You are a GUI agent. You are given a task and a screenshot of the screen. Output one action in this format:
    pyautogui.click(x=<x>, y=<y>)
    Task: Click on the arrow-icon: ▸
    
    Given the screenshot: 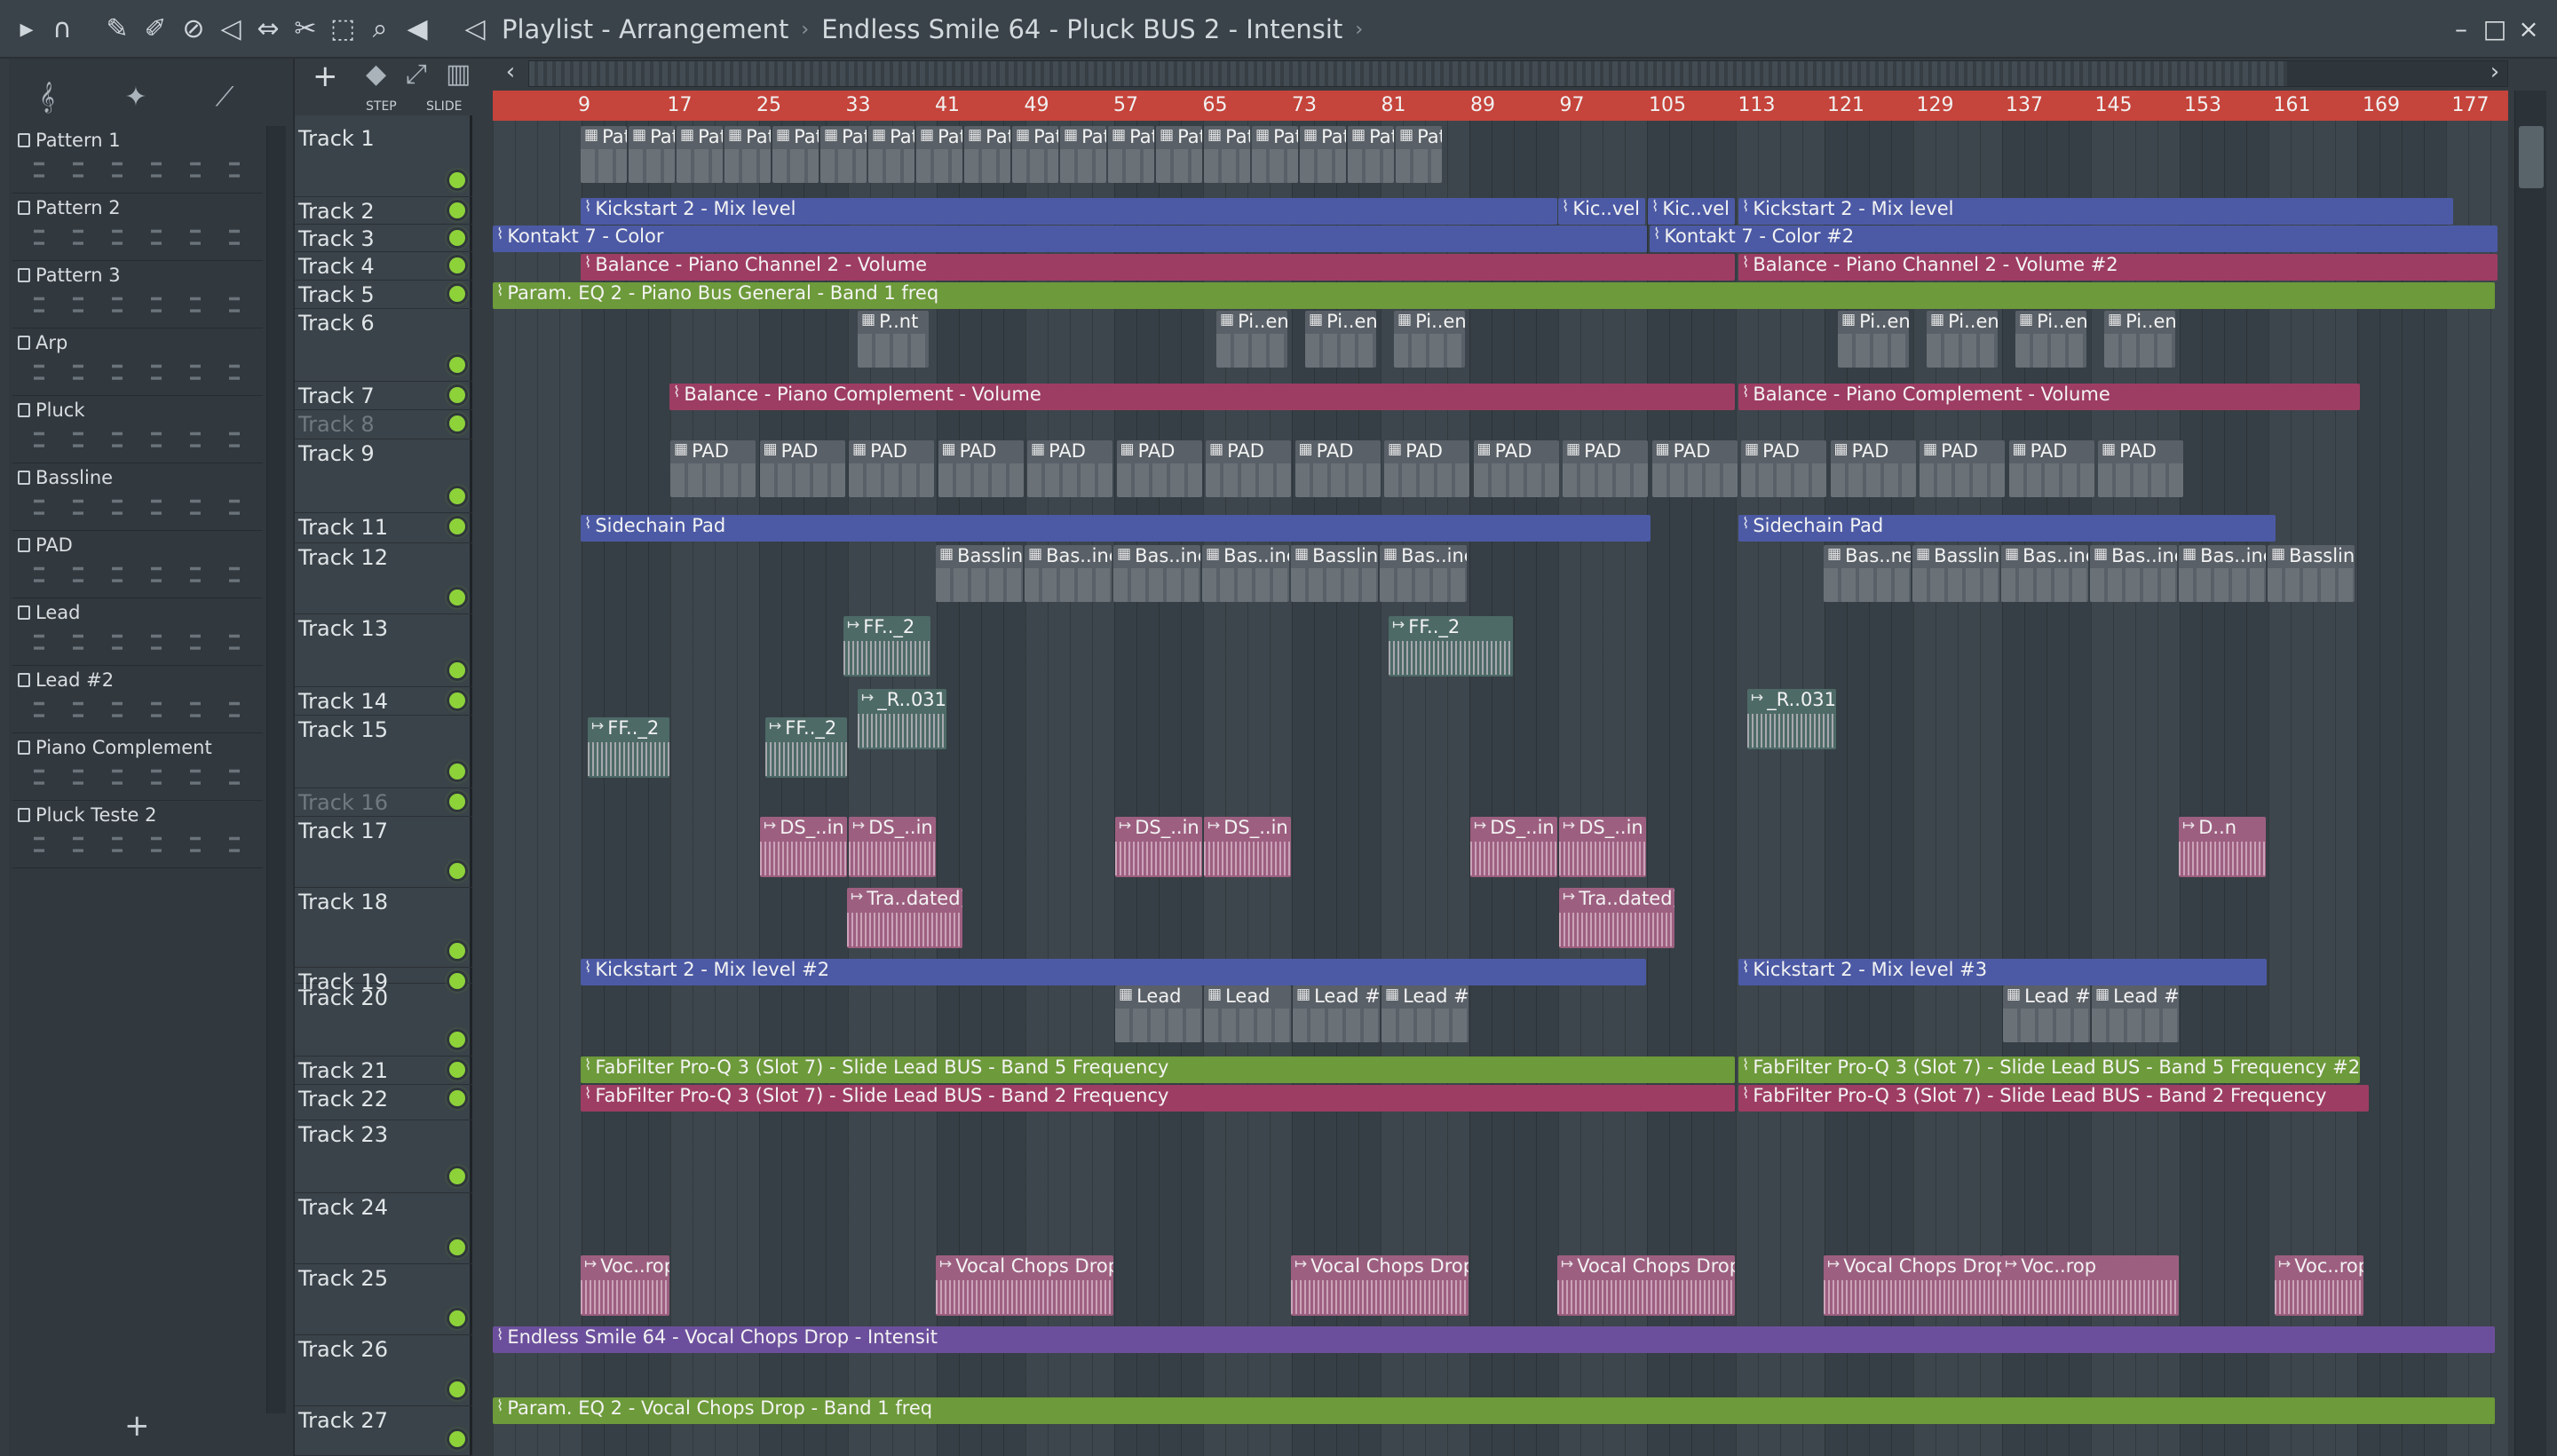 What is the action you would take?
    pyautogui.click(x=26, y=28)
    